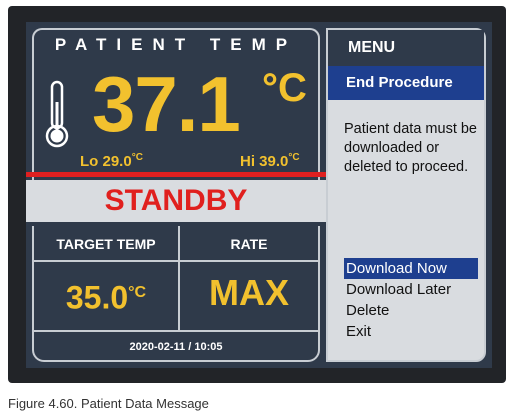 This screenshot has height=420, width=513. Describe the element at coordinates (249, 244) in the screenshot. I see `rate-header: RATE` at that location.